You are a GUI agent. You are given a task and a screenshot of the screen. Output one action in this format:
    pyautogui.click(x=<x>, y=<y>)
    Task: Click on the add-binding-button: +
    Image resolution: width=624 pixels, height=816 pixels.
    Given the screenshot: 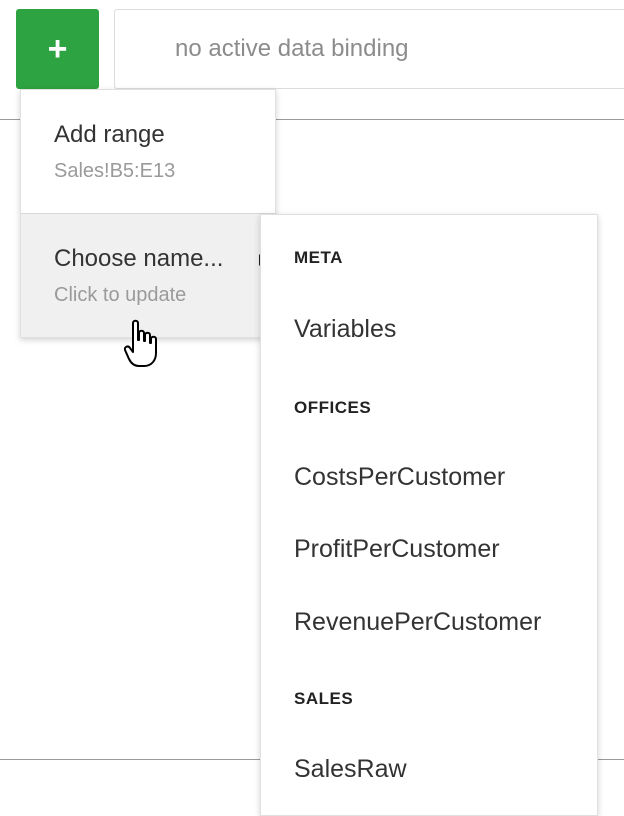 What is the action you would take?
    pyautogui.click(x=57, y=49)
    